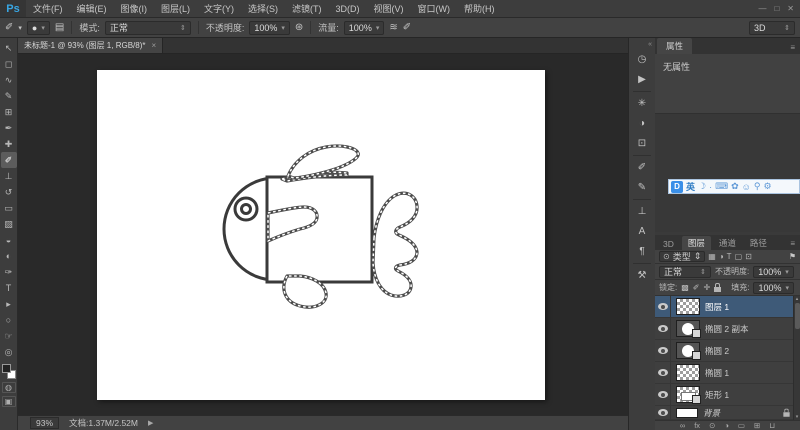 This screenshot has height=430, width=800. What do you see at coordinates (9, 144) in the screenshot?
I see `healing-brush-tool: ✚` at bounding box center [9, 144].